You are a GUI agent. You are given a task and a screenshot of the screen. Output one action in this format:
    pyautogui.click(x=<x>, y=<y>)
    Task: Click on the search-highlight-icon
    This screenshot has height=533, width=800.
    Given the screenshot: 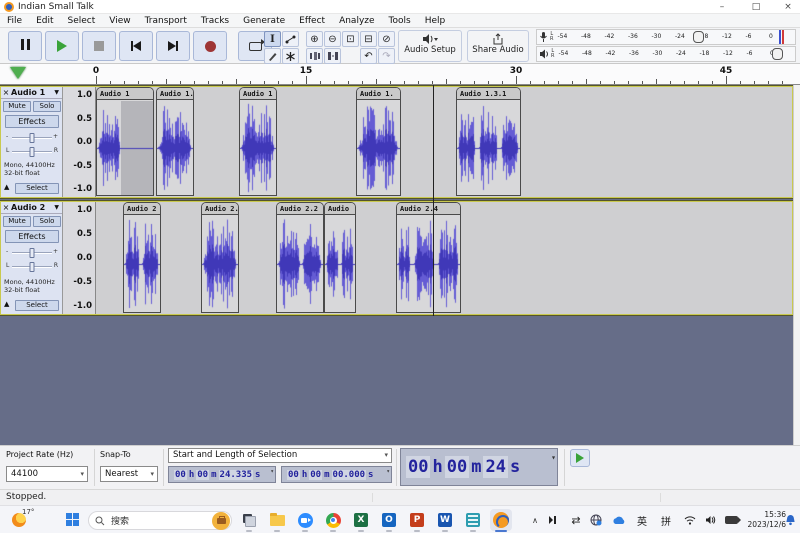 What is the action you would take?
    pyautogui.click(x=221, y=520)
    